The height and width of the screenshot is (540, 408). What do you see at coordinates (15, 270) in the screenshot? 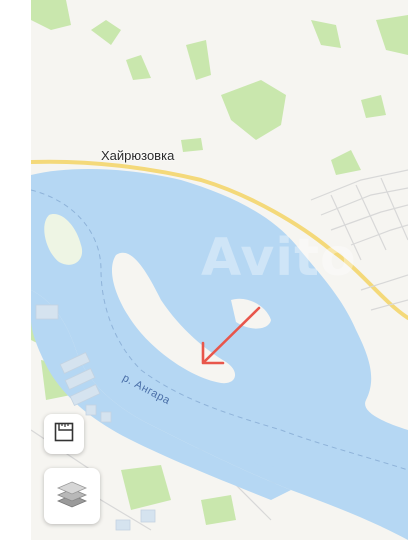
I see `left-margin` at bounding box center [15, 270].